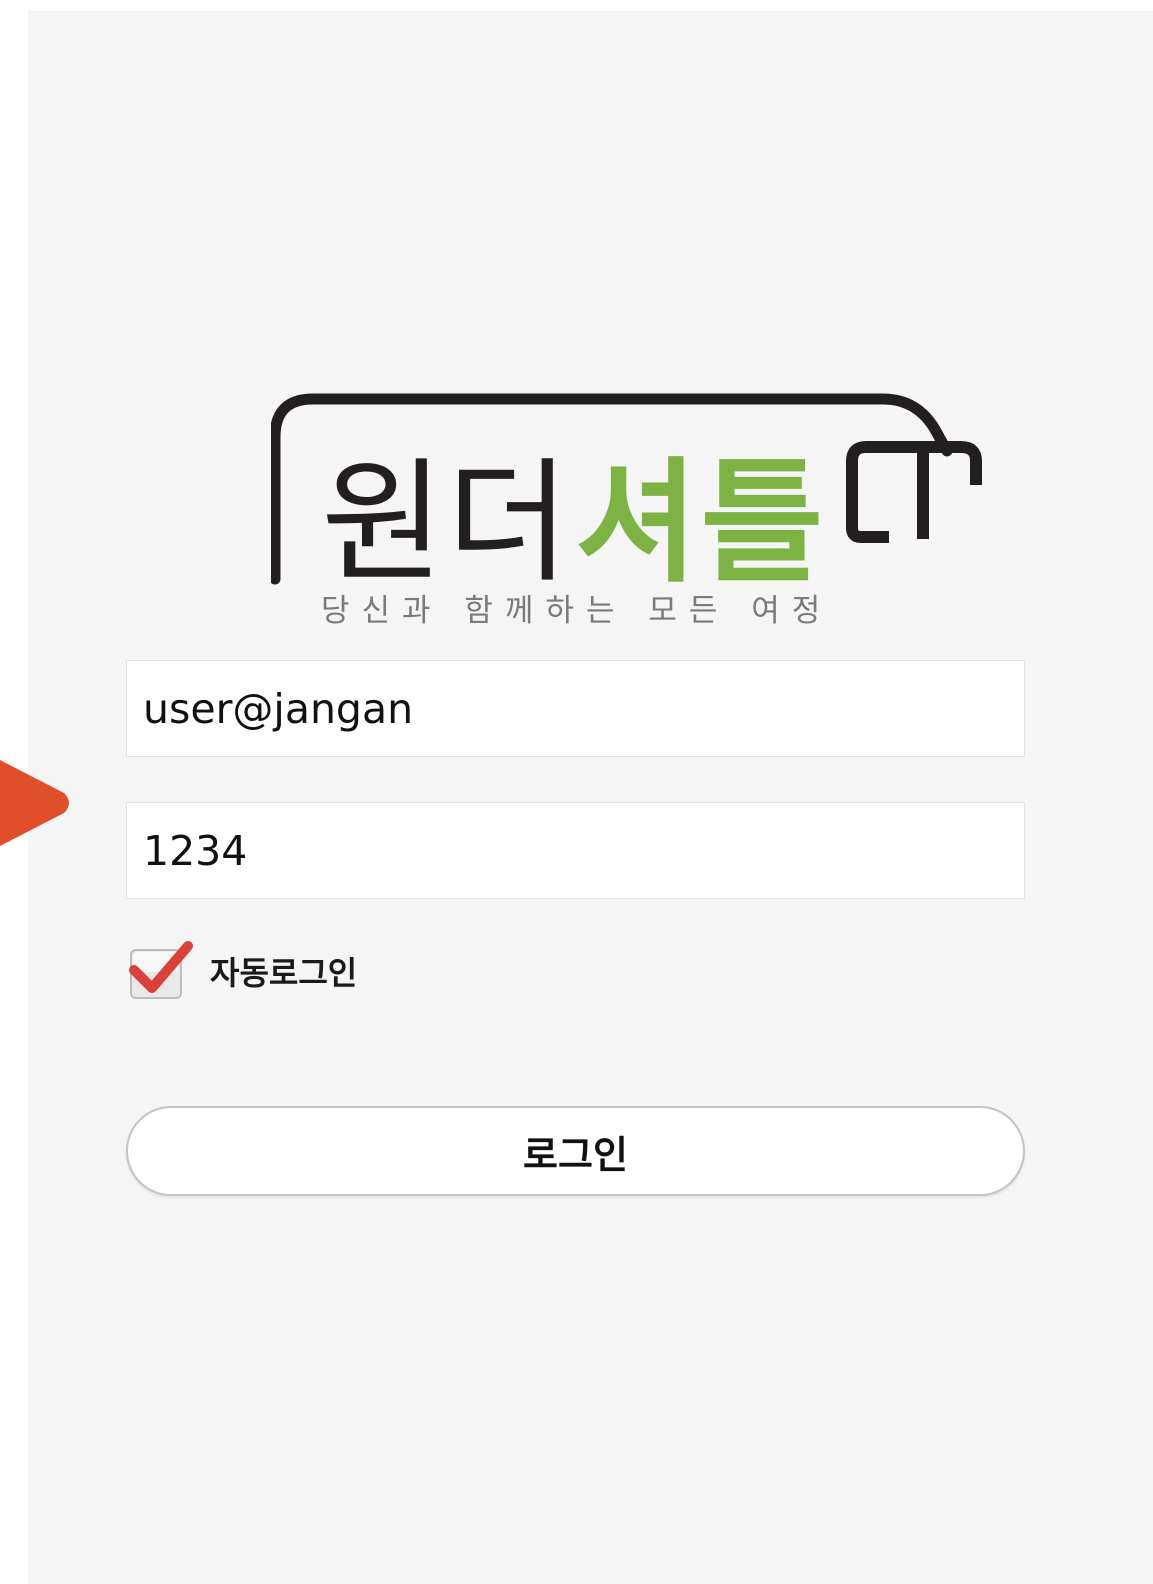 The image size is (1153, 1584). I want to click on app-logo: 원더 셔틀 당신과 함께하는 모든 여정, so click(626, 511).